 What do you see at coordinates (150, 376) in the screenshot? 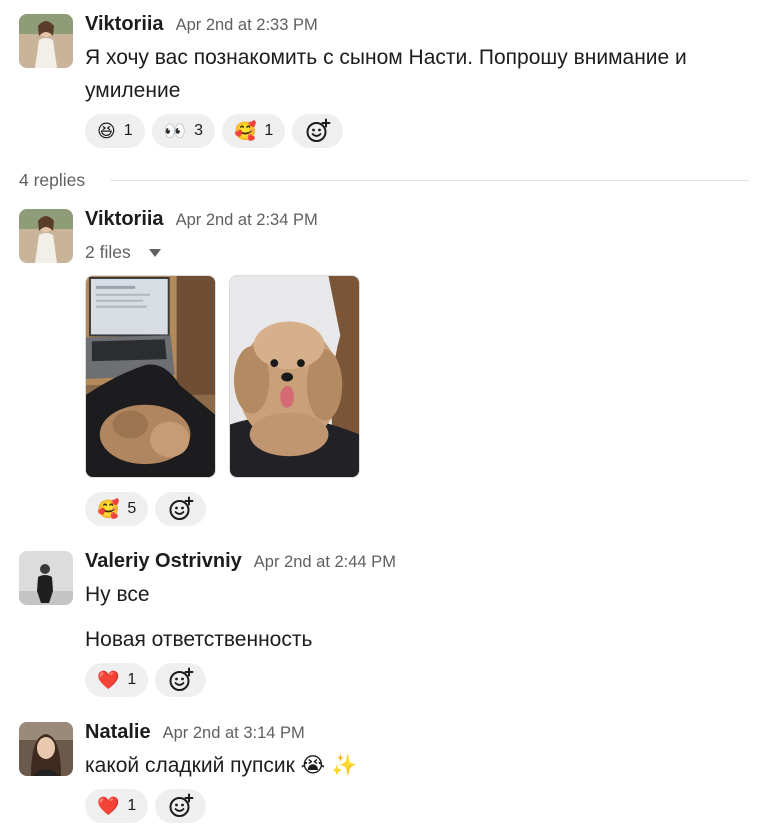
I see `image-attachment-laptop-dog` at bounding box center [150, 376].